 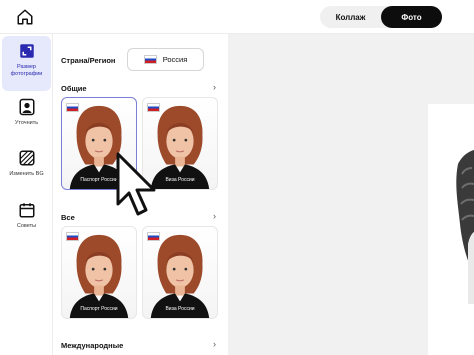 I want to click on region-value: Россия, so click(x=175, y=59).